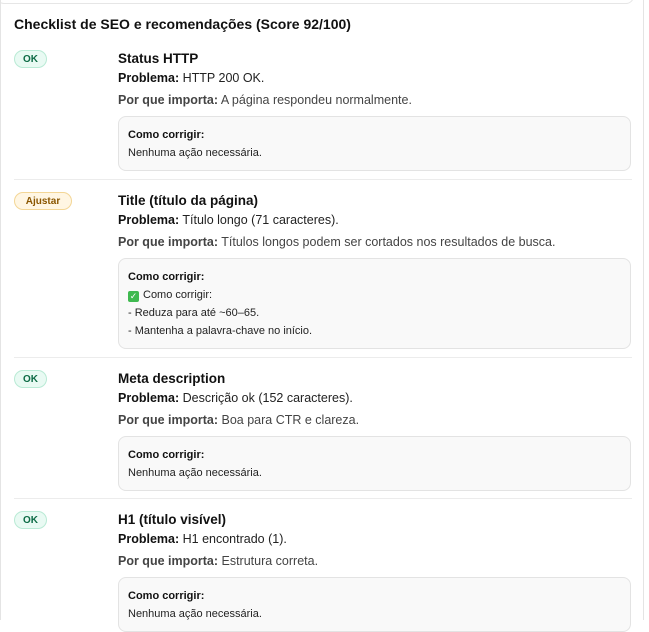  Describe the element at coordinates (158, 58) in the screenshot. I see `item-title: Status HTTP` at that location.